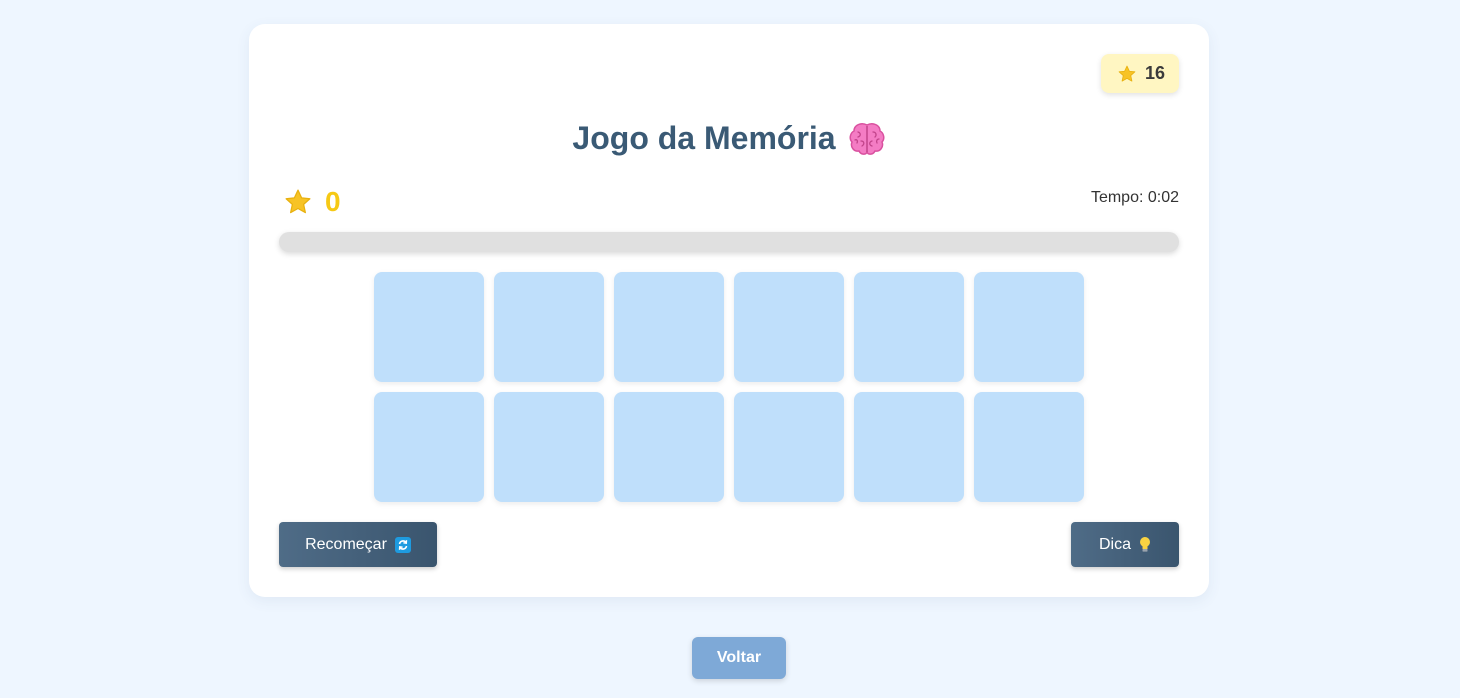 The image size is (1460, 698). I want to click on total-stars-badge: 16, so click(1139, 73).